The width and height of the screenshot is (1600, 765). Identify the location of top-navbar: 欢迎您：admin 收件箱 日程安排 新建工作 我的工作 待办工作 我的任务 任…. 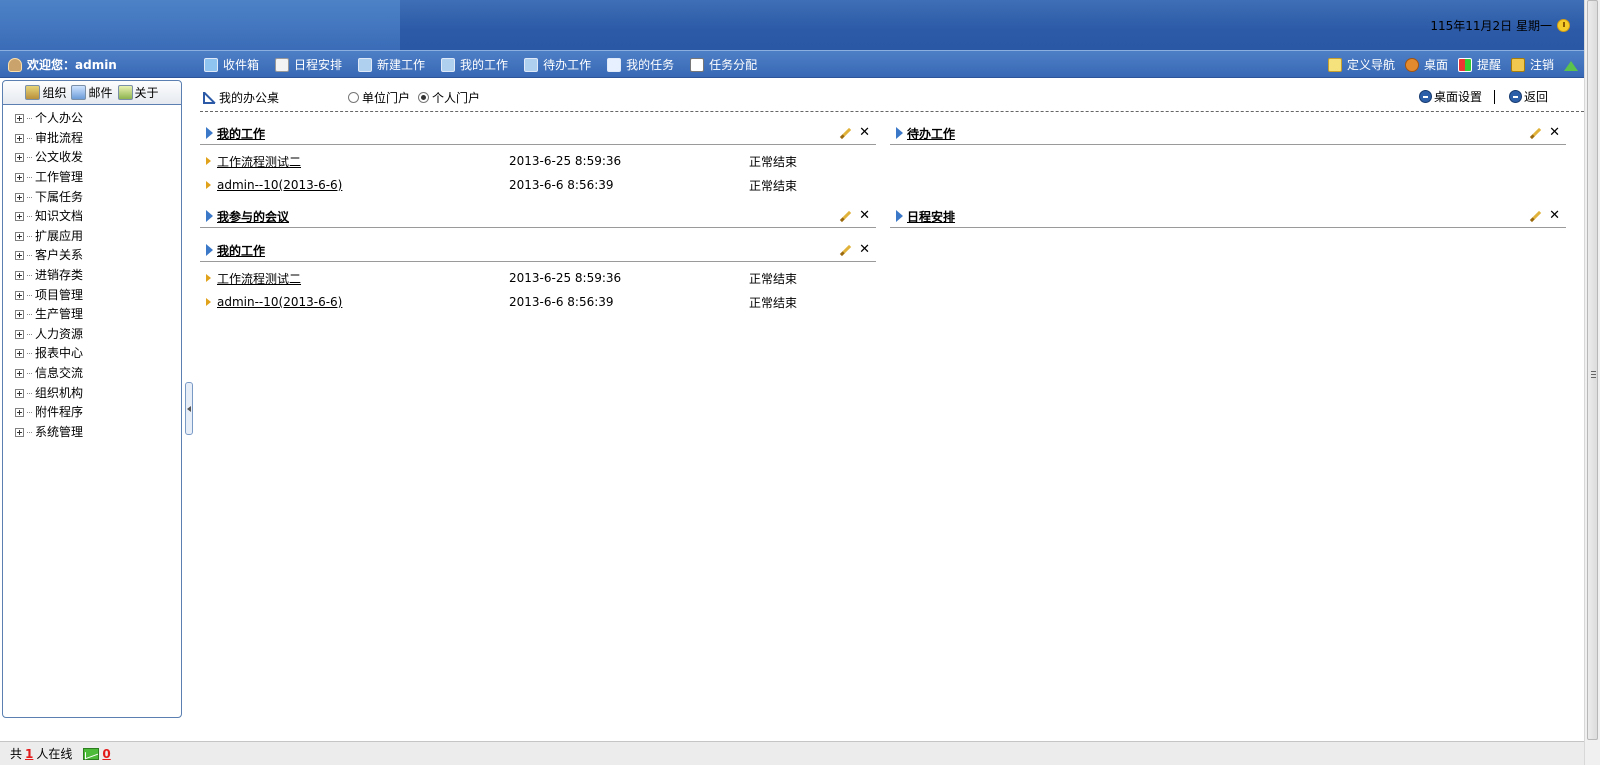
(792, 64).